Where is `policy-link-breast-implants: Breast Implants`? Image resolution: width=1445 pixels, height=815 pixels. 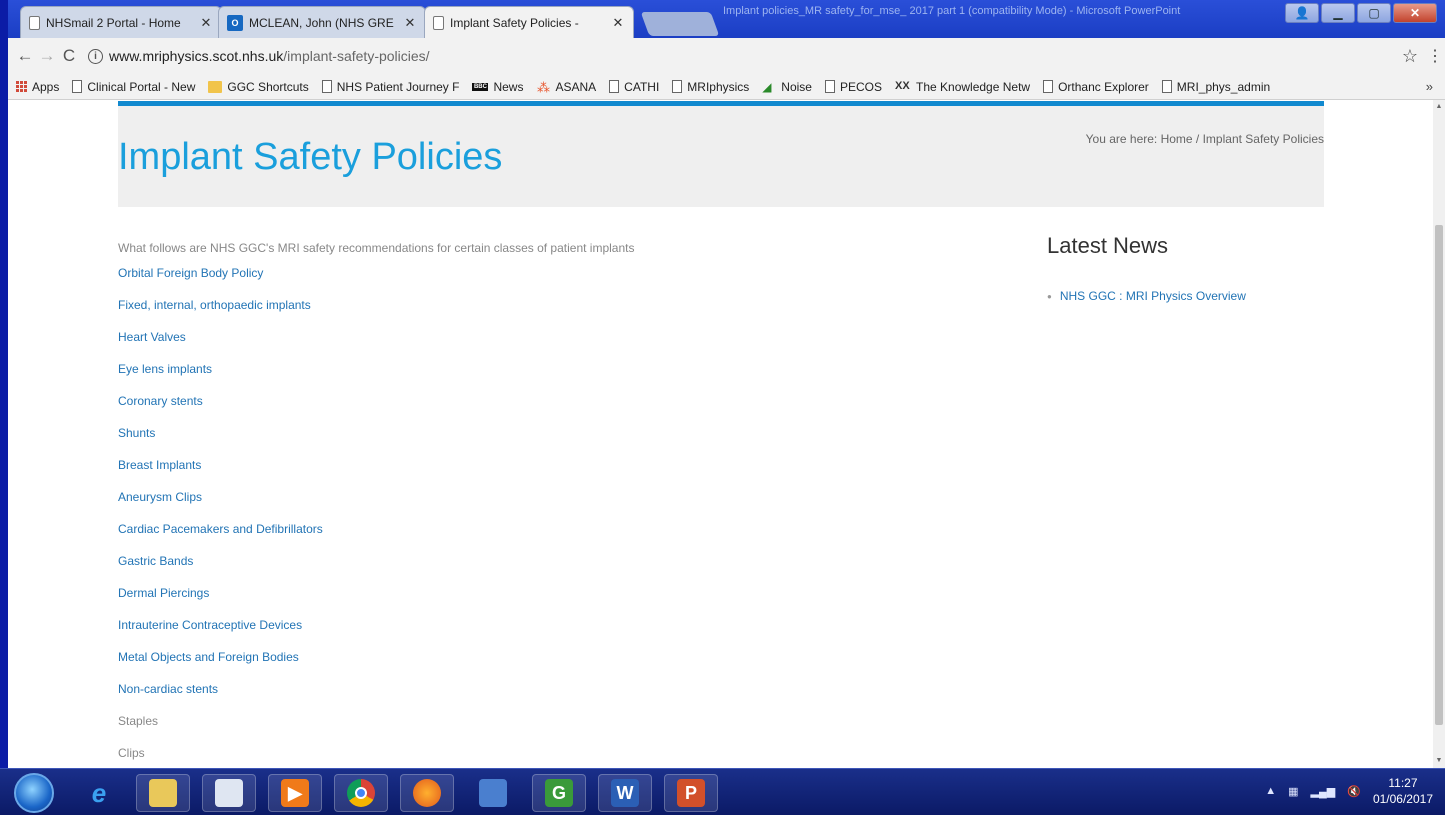 policy-link-breast-implants: Breast Implants is located at coordinates (159, 465).